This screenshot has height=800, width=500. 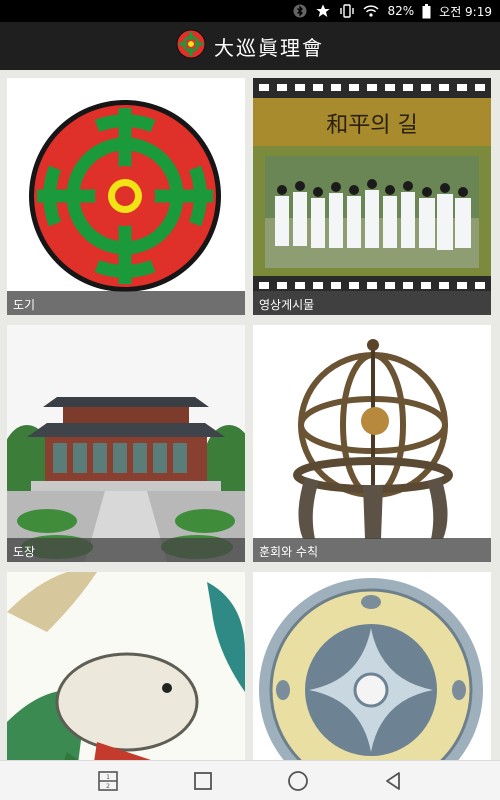 I want to click on tile-dojang: 도장, so click(x=126, y=443).